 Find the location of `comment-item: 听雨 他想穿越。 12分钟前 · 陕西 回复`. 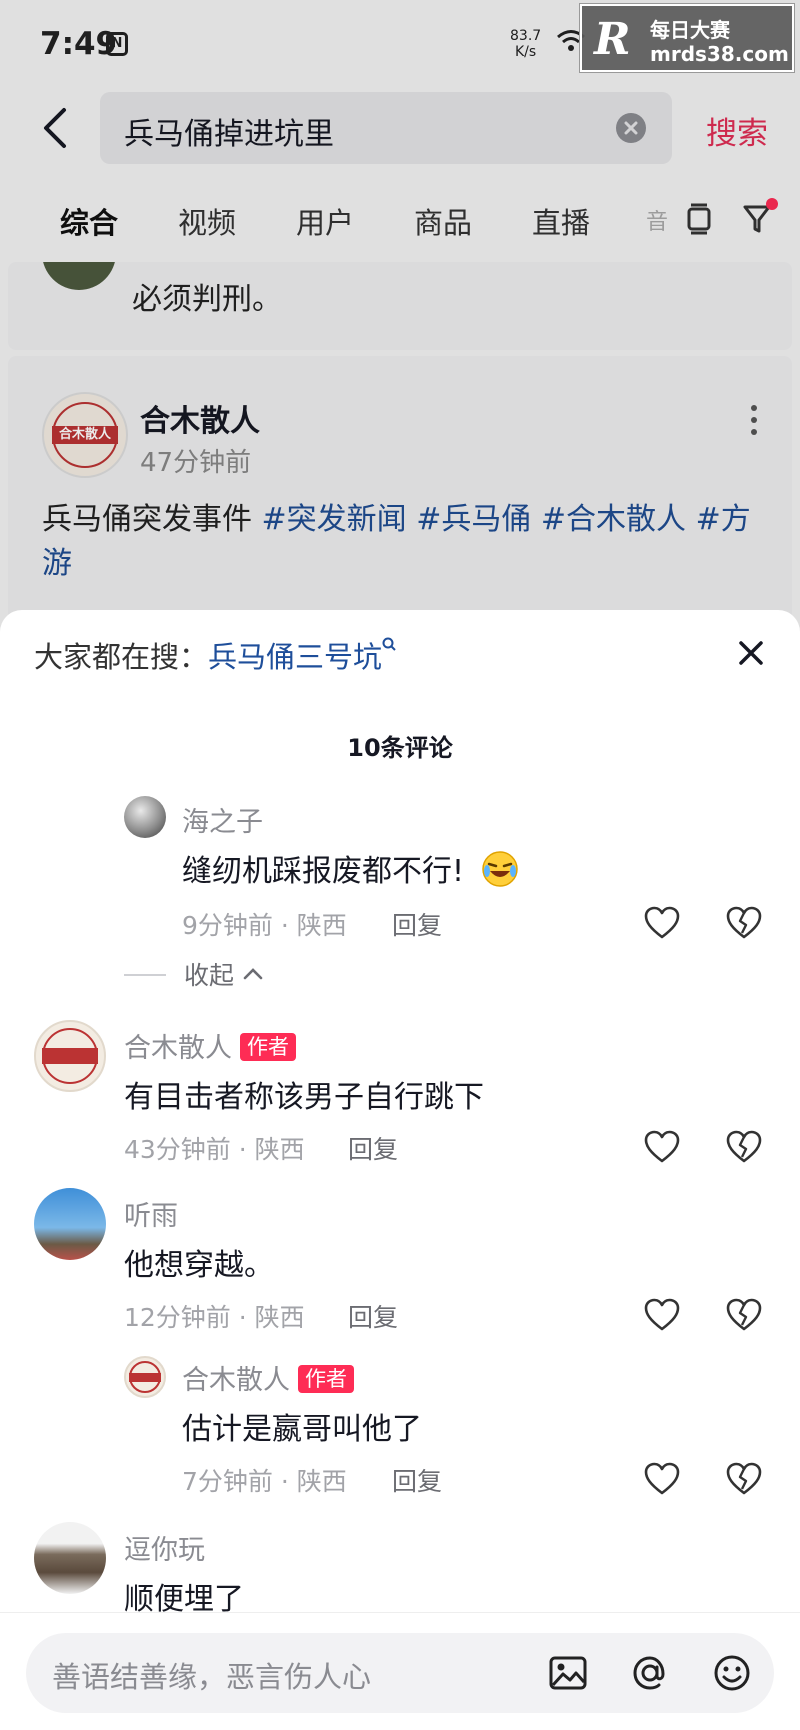

comment-item: 听雨 他想穿越。 12分钟前 · 陕西 回复 is located at coordinates (400, 1263).